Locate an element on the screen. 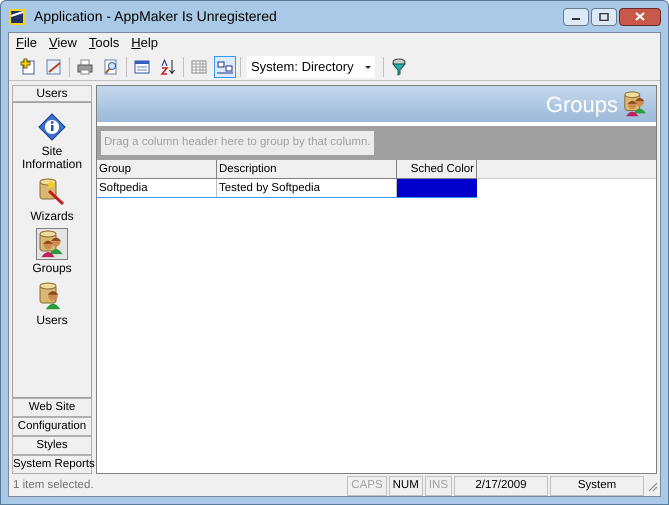 The height and width of the screenshot is (505, 669). column-header: Group is located at coordinates (157, 169).